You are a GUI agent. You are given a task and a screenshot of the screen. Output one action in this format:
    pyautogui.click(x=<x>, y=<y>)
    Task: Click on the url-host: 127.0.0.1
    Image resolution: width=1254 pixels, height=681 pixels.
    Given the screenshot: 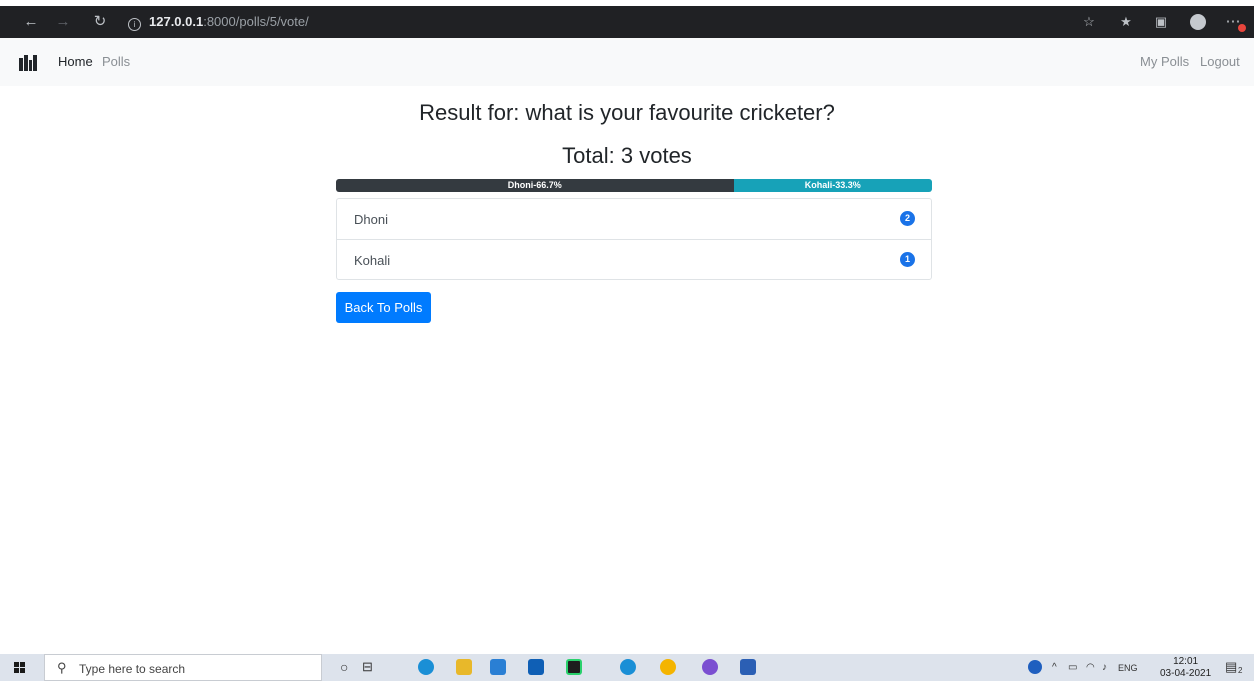 What is the action you would take?
    pyautogui.click(x=176, y=21)
    